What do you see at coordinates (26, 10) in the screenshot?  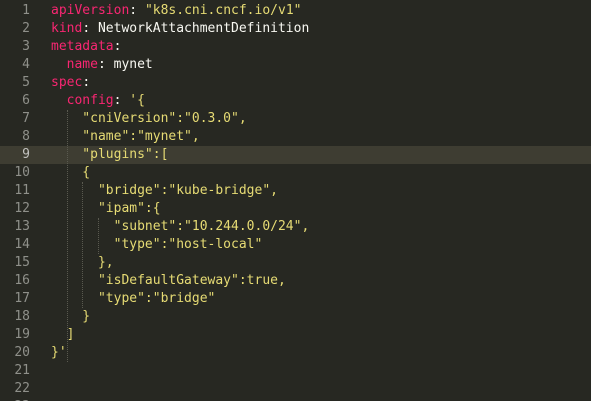 I see `line-number: 1` at bounding box center [26, 10].